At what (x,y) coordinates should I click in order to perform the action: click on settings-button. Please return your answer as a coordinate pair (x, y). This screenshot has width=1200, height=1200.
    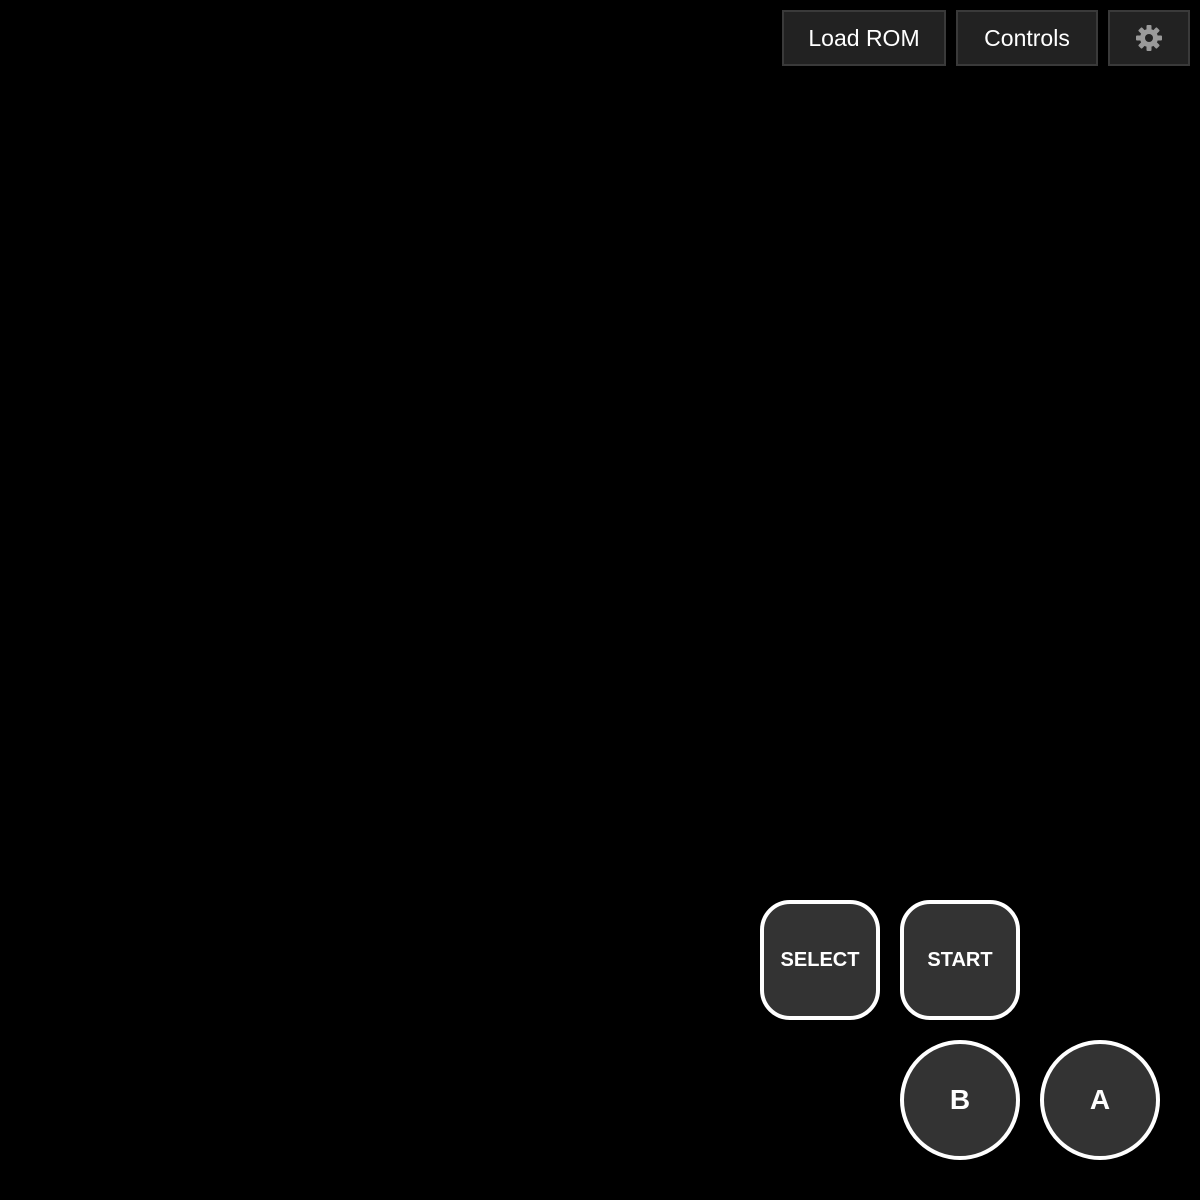
    Looking at the image, I should click on (1149, 38).